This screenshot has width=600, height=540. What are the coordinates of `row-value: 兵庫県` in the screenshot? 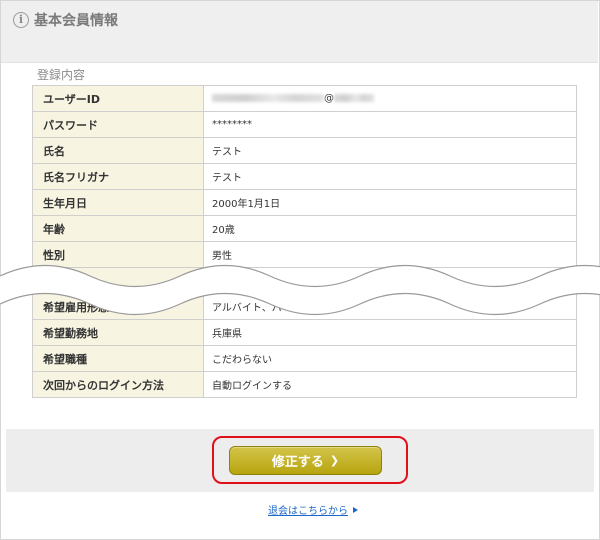 It's located at (390, 332).